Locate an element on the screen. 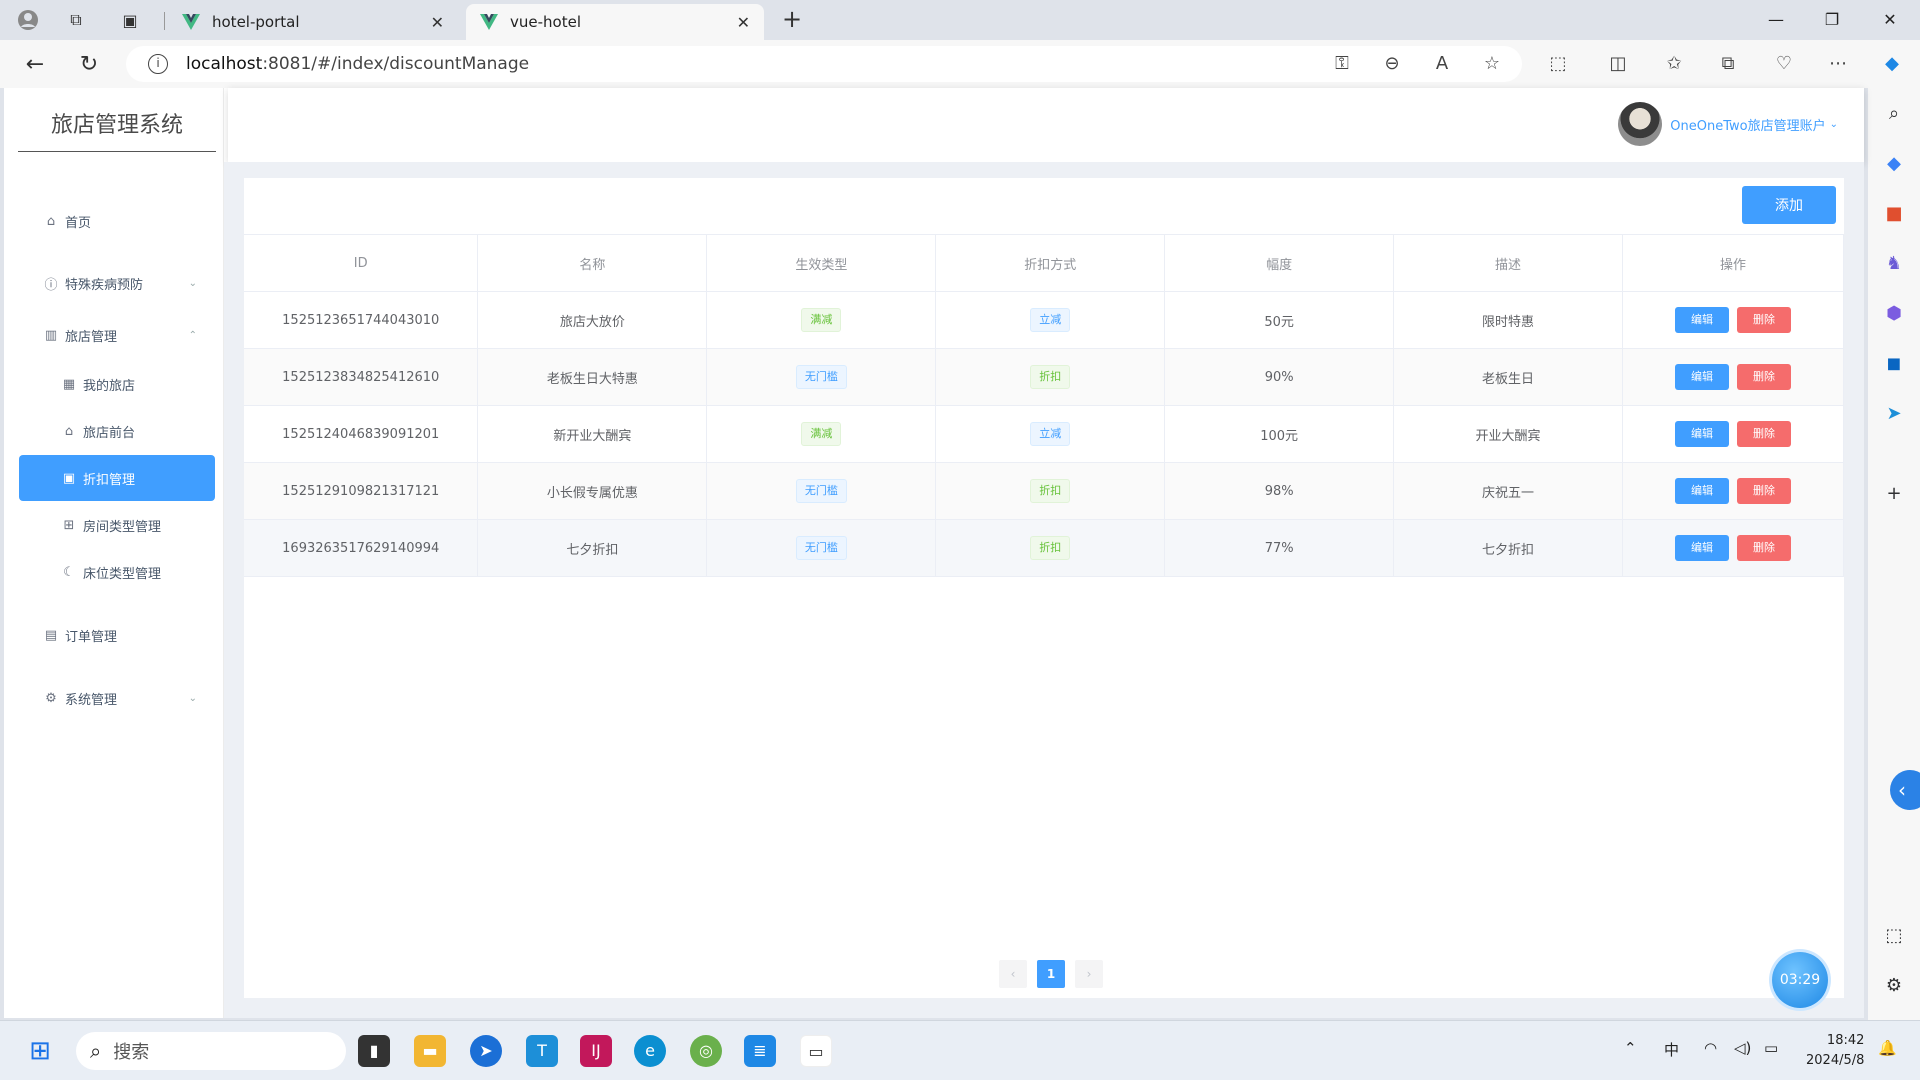  browser-essentials-icon: ♡ is located at coordinates (1784, 64).